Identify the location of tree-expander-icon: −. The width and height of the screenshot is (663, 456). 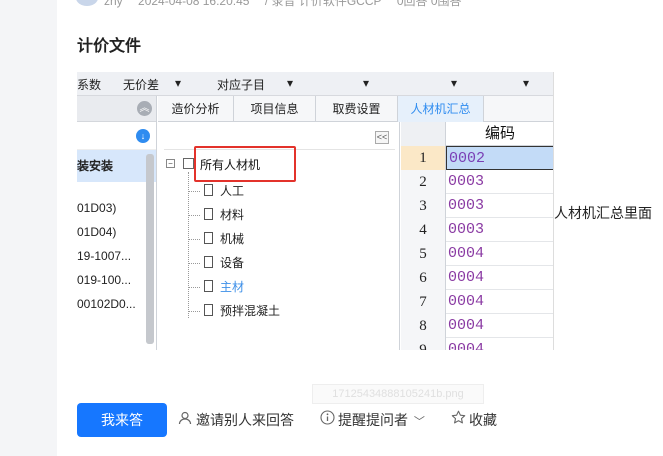
(170, 163).